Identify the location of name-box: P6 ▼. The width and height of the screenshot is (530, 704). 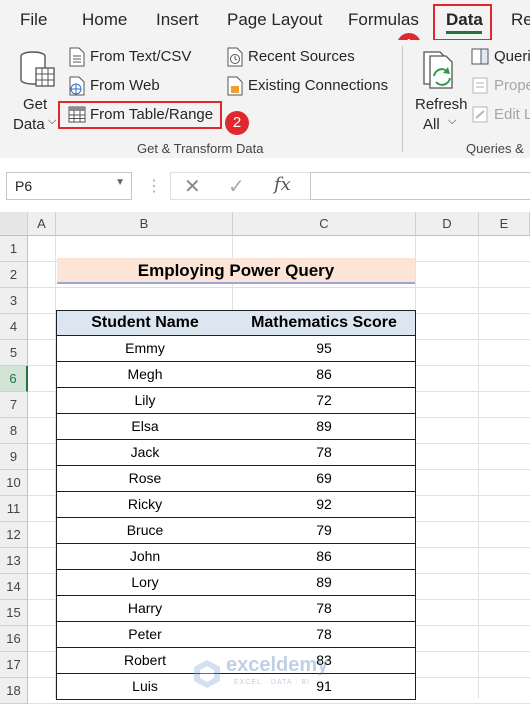
(69, 186).